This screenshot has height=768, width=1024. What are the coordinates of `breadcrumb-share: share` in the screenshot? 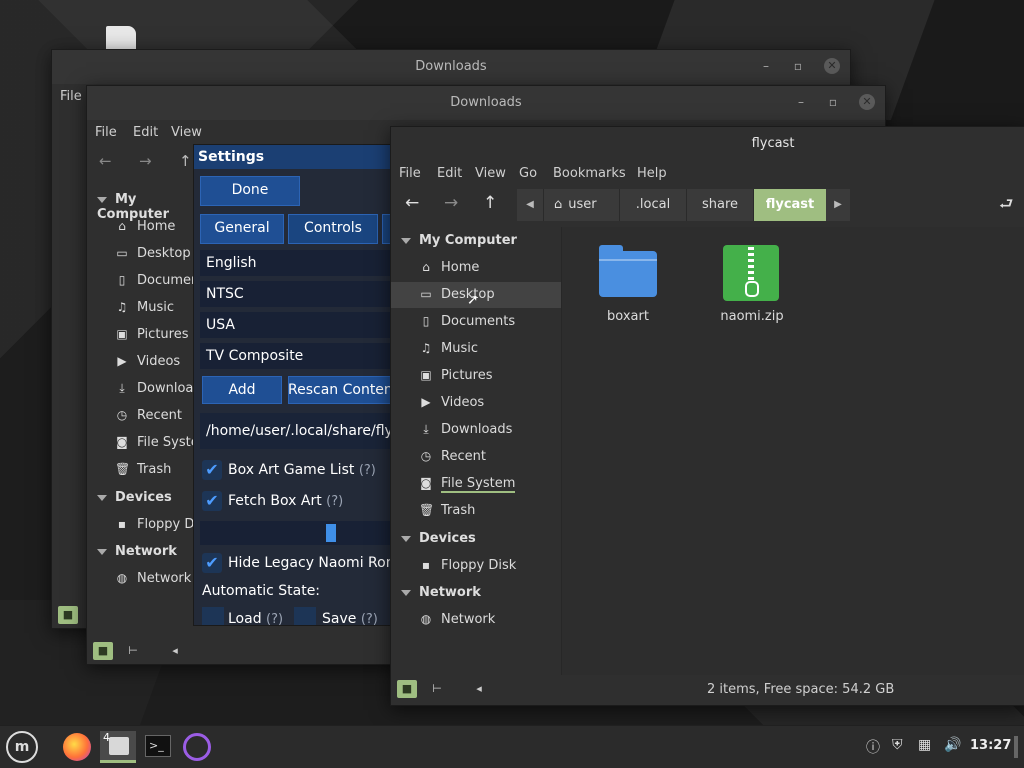 It's located at (720, 205).